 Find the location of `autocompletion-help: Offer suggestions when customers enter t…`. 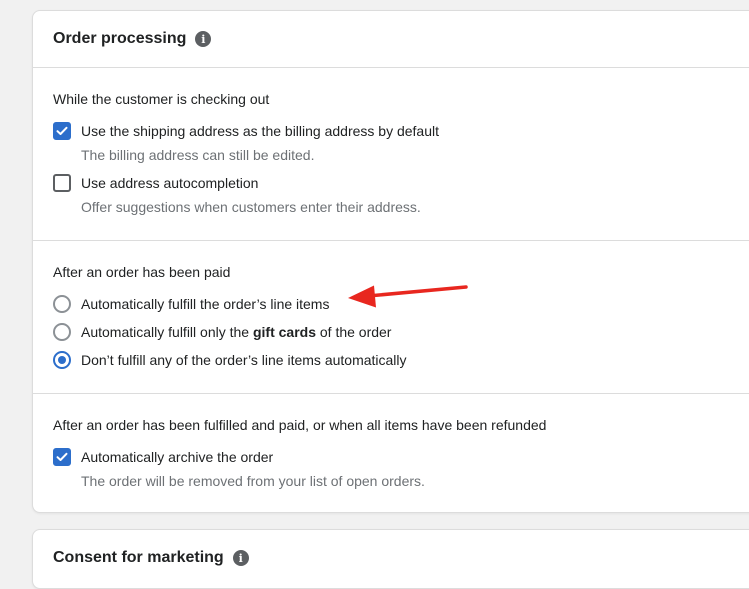

autocompletion-help: Offer suggestions when customers enter t… is located at coordinates (251, 207).